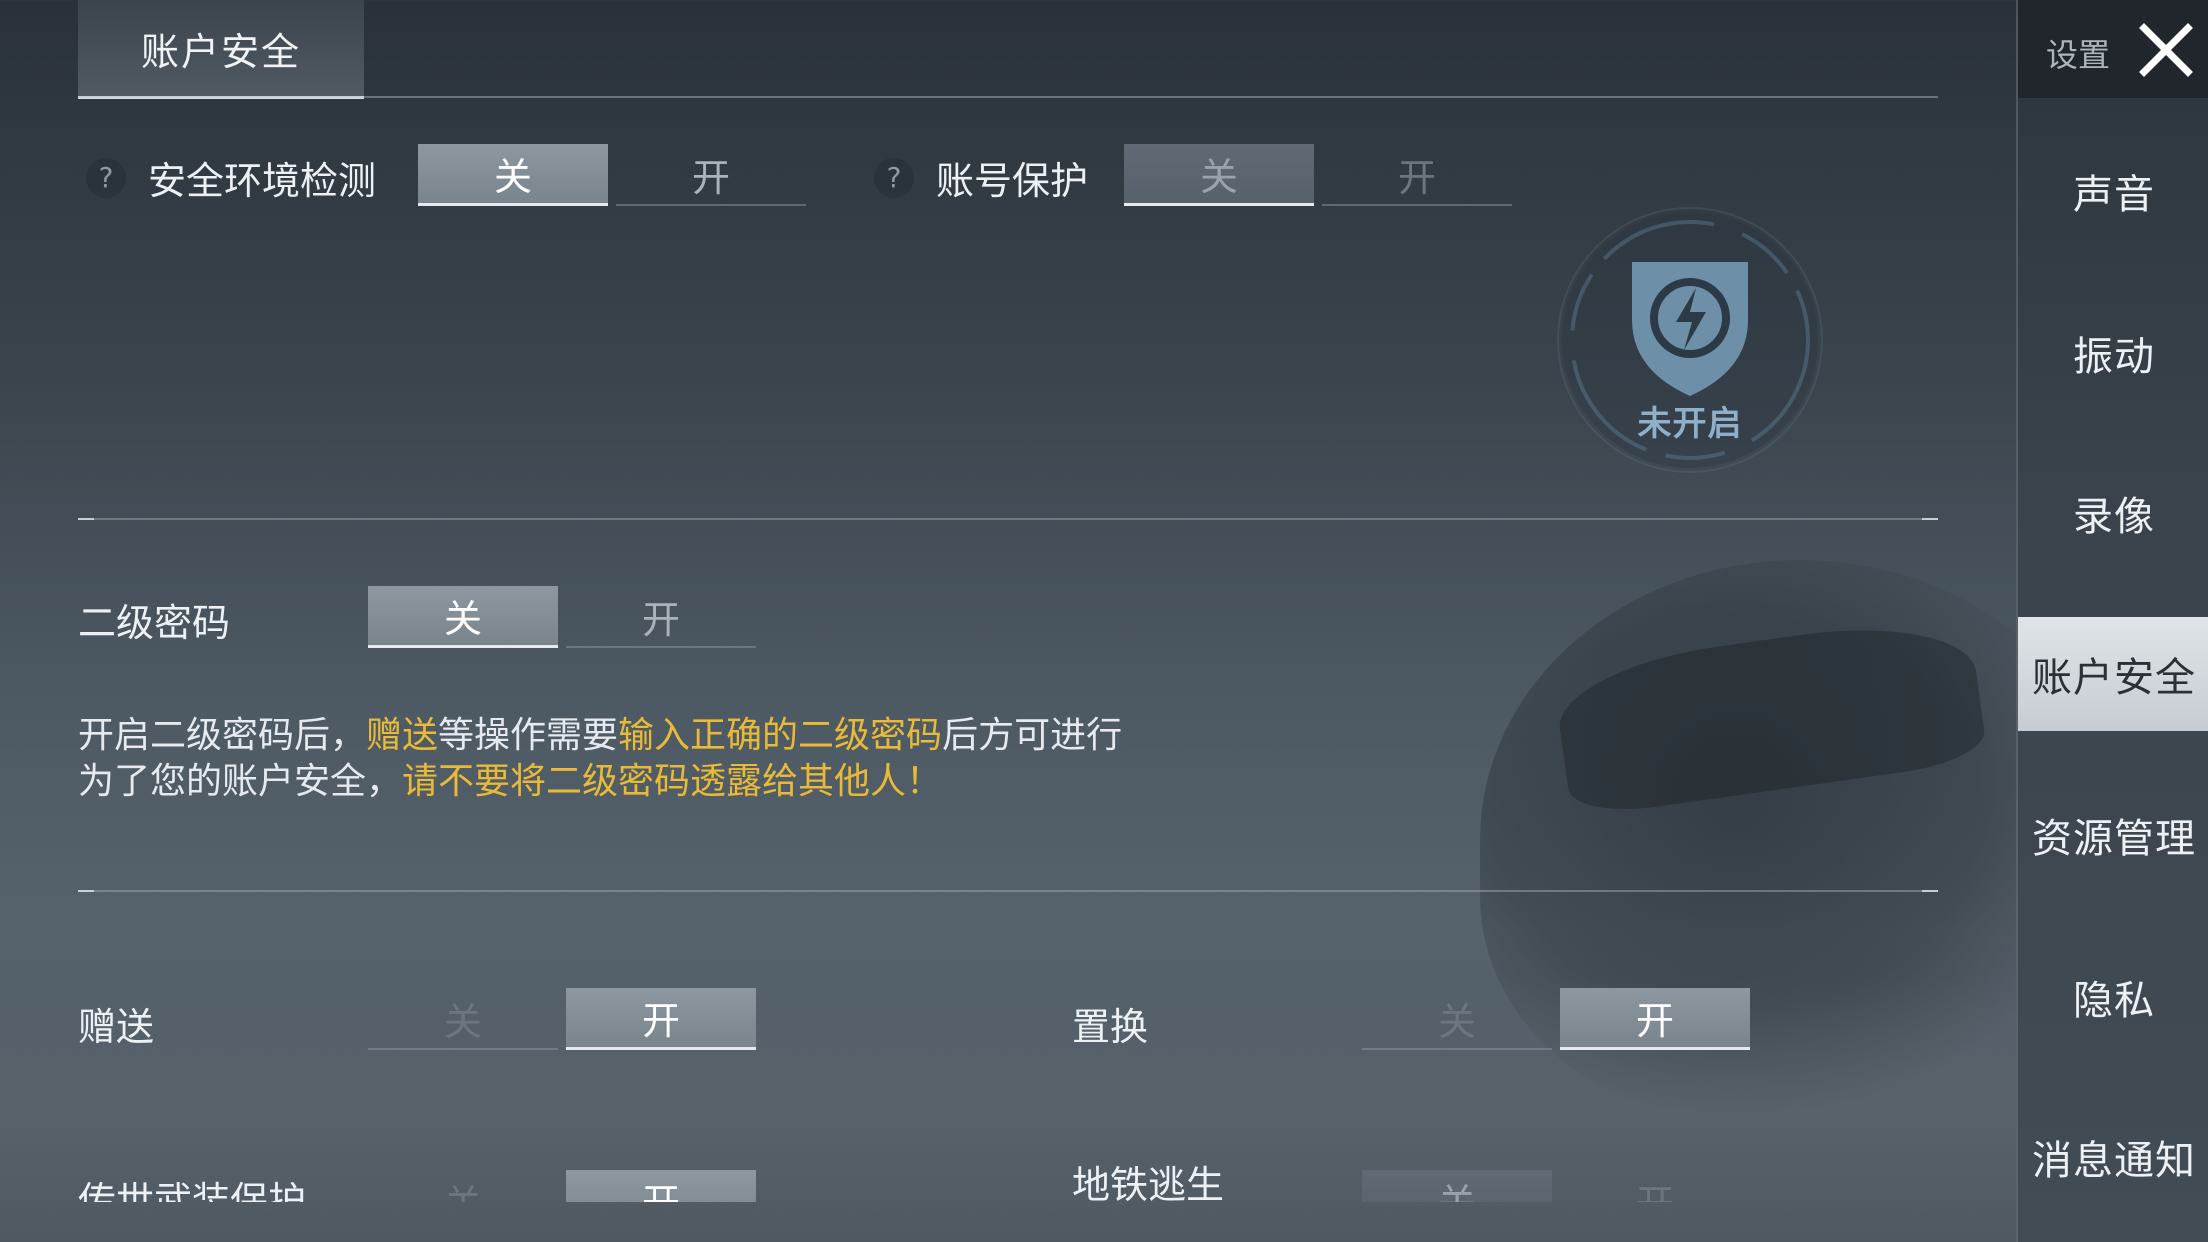 This screenshot has height=1242, width=2208. I want to click on legend-gear-label: 传世武装保护, so click(192, 1190).